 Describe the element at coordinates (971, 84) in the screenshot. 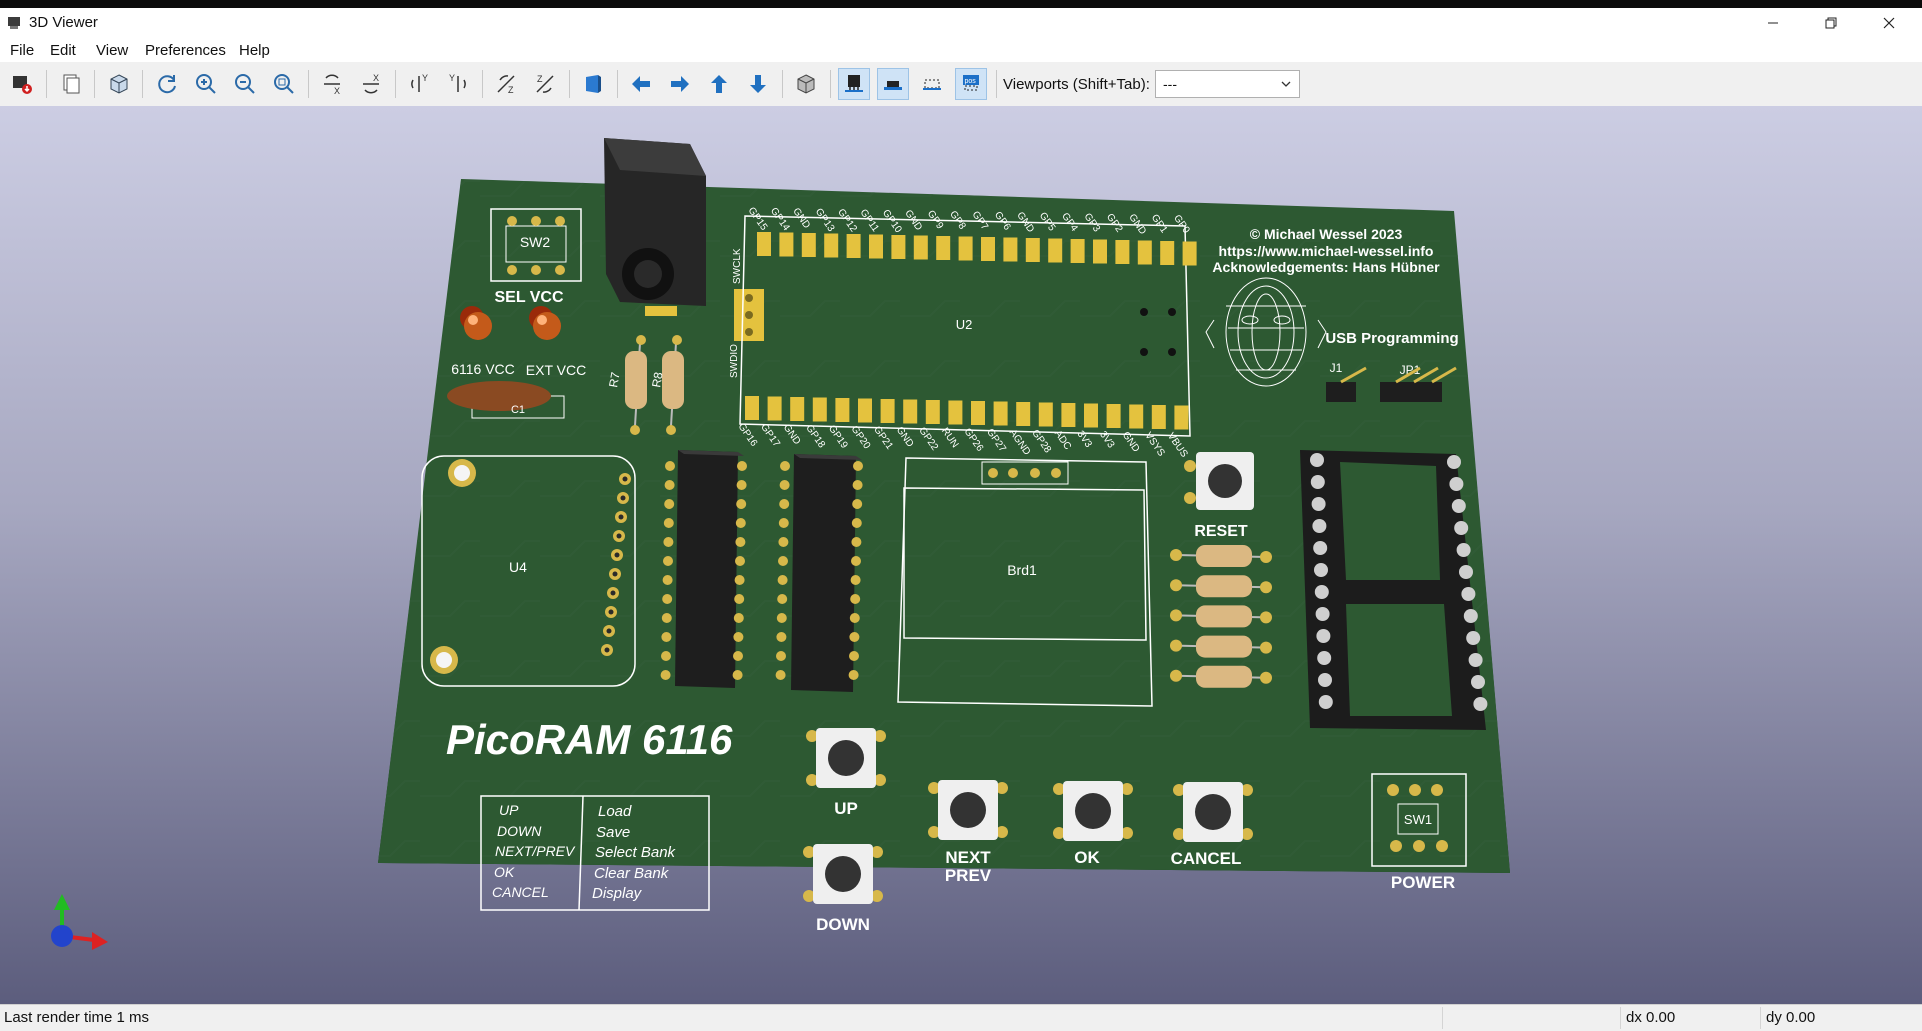

I see `show-not-in-posfile-button: pos` at that location.